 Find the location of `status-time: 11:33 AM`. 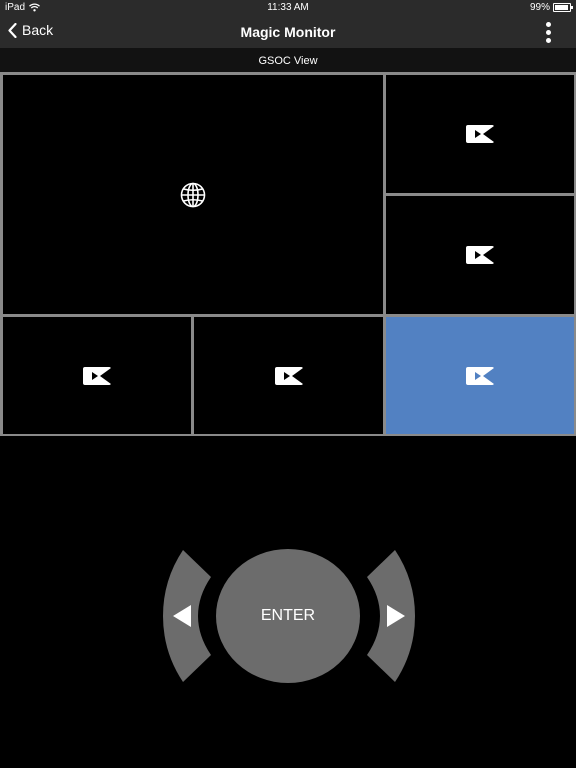

status-time: 11:33 AM is located at coordinates (288, 7).